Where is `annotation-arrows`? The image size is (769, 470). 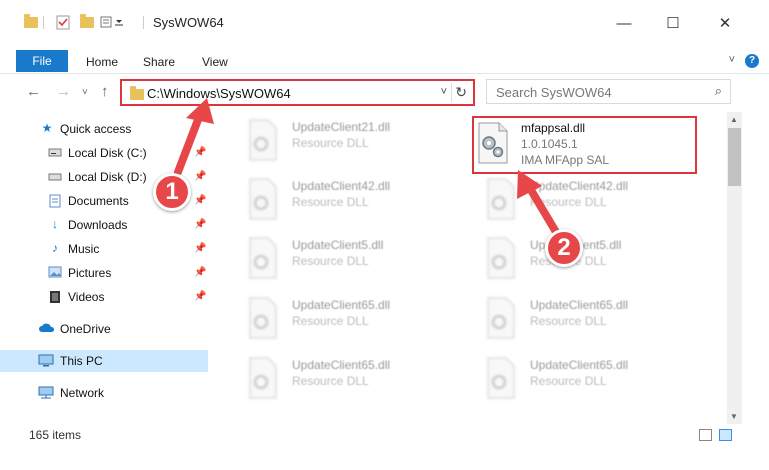 annotation-arrows is located at coordinates (367, 167).